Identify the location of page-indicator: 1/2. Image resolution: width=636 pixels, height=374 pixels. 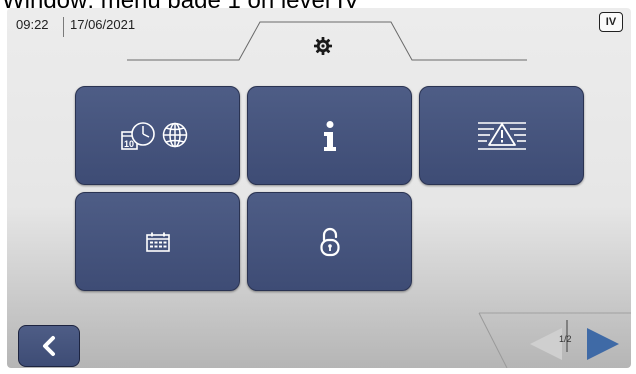
(565, 339).